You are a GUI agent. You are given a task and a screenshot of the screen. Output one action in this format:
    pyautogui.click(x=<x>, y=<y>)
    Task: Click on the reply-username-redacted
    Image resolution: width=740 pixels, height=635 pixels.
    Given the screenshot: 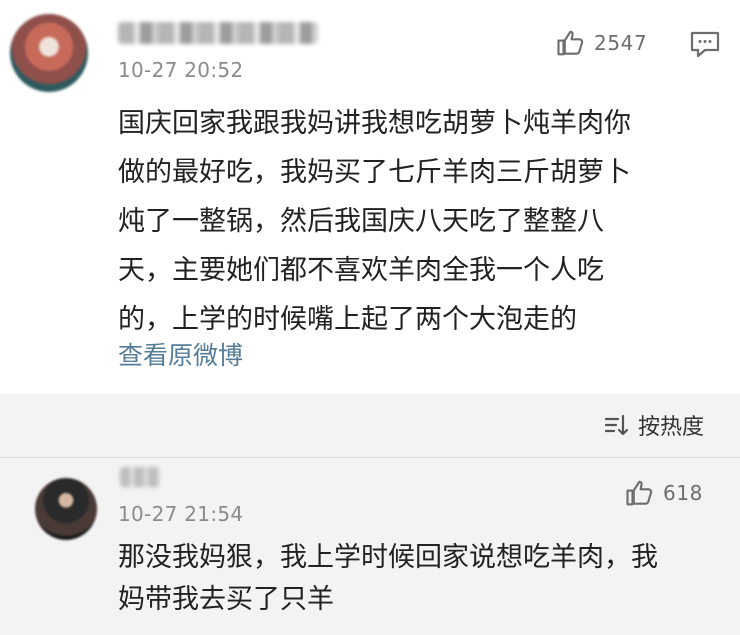 What is the action you would take?
    pyautogui.click(x=140, y=477)
    